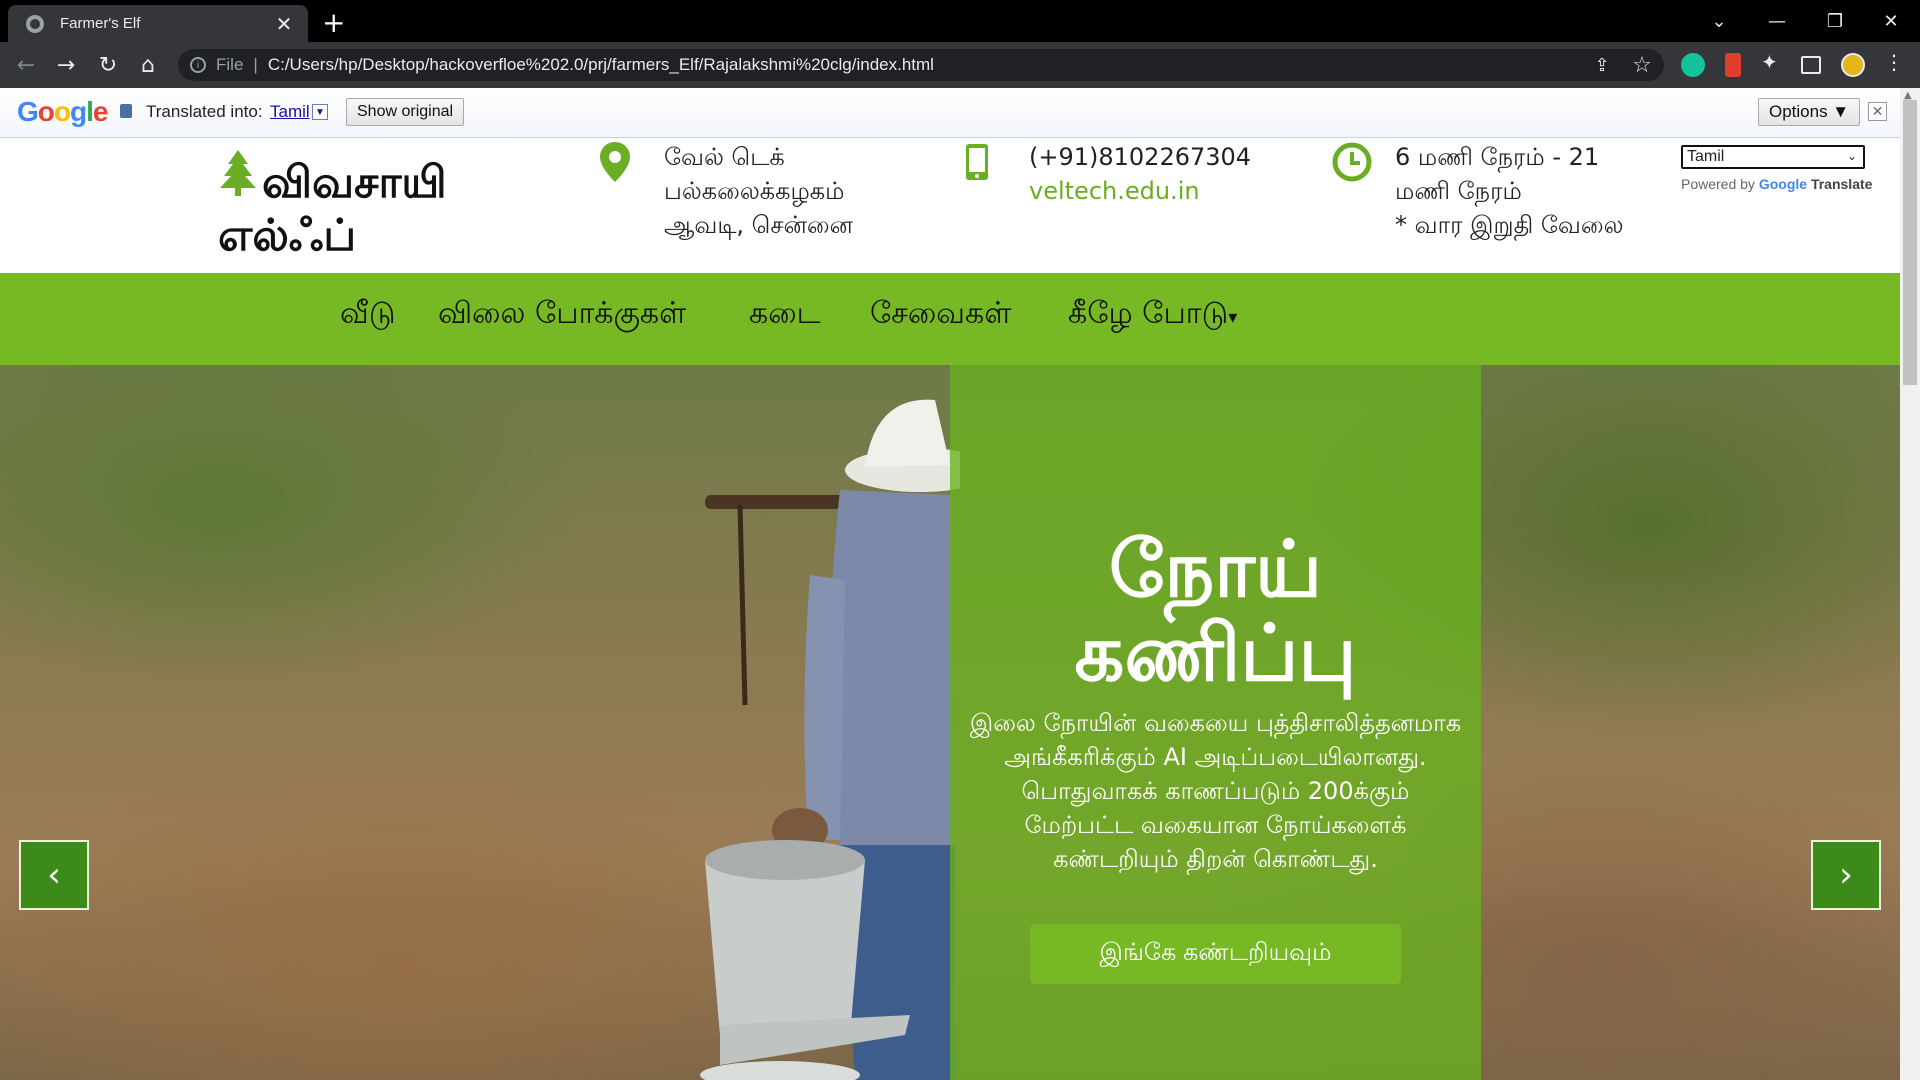 Image resolution: width=1920 pixels, height=1080 pixels. Describe the element at coordinates (320, 112) in the screenshot. I see `language-dropdown-icon: ▼` at that location.